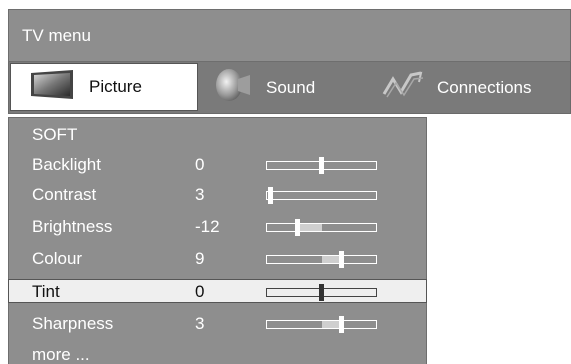 Image resolution: width=571 pixels, height=364 pixels. I want to click on tab-label-picture: Picture, so click(115, 86).